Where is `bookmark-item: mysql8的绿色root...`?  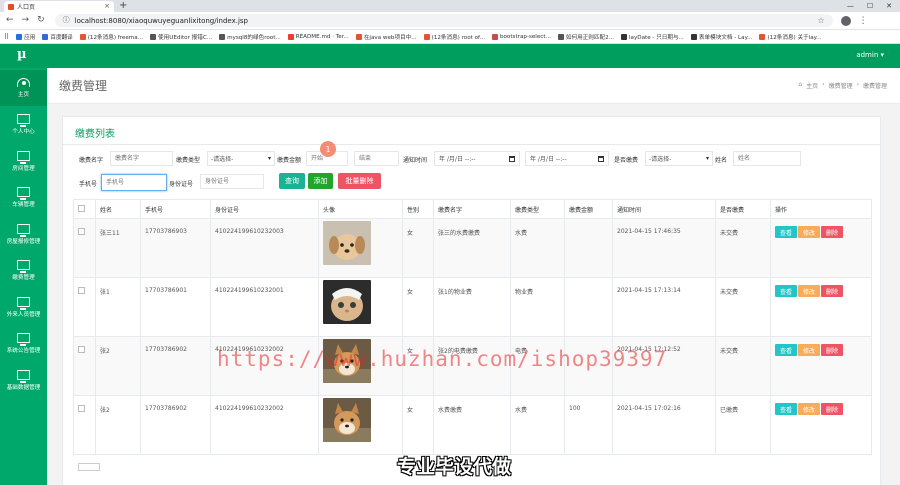 bookmark-item: mysql8的绿色root... is located at coordinates (250, 37).